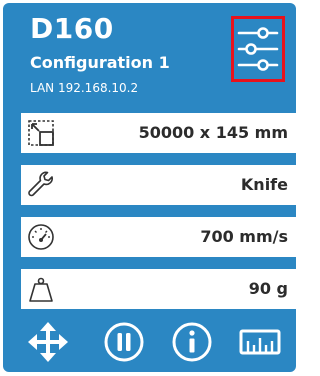 Image resolution: width=320 pixels, height=376 pixels. What do you see at coordinates (84, 88) in the screenshot?
I see `lan-address: LAN 192.168.10.2` at bounding box center [84, 88].